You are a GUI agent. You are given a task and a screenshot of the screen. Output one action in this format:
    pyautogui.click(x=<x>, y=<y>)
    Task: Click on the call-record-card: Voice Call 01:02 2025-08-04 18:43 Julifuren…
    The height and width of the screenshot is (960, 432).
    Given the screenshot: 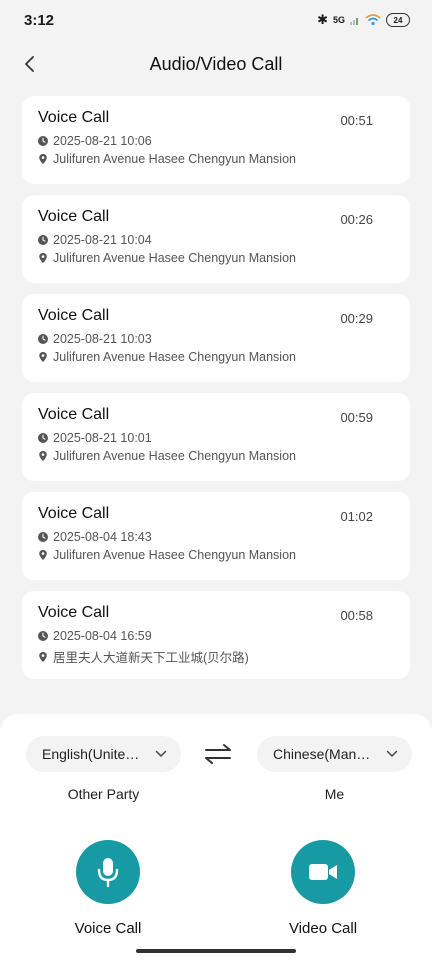 What is the action you would take?
    pyautogui.click(x=216, y=536)
    